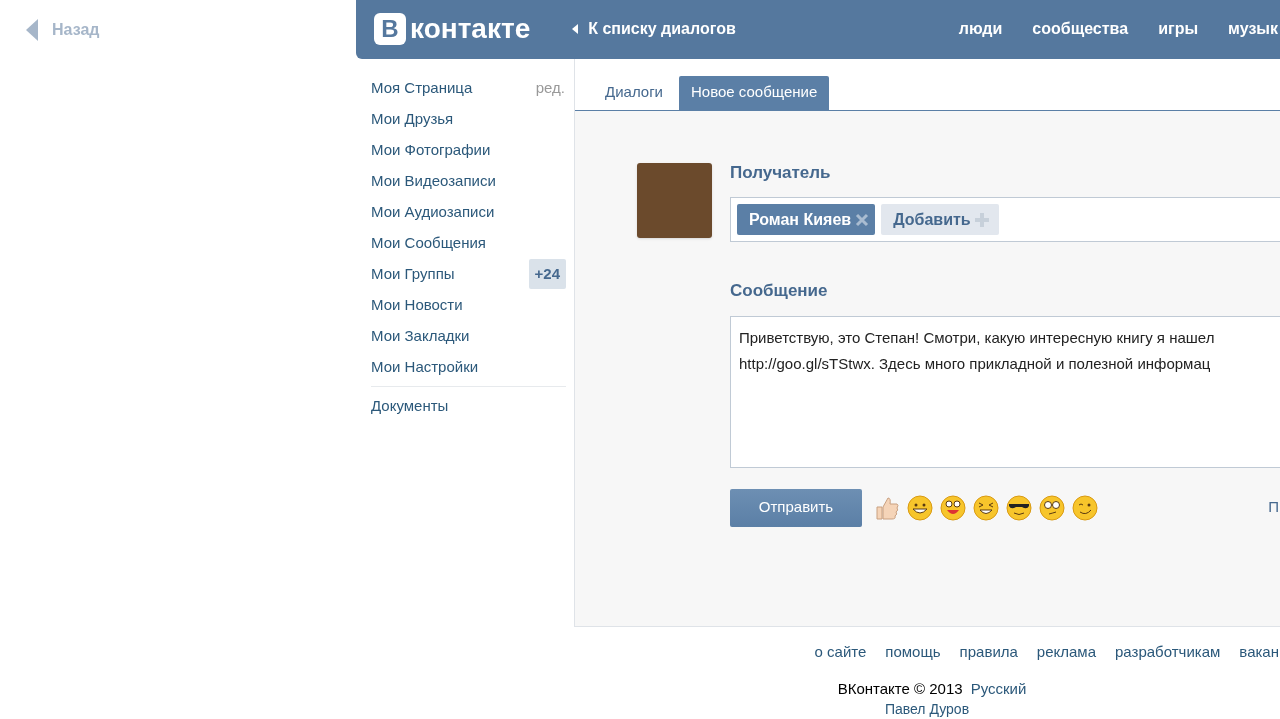 This screenshot has width=1280, height=719. Describe the element at coordinates (1253, 29) in the screenshot. I see `nav-link: музык` at that location.